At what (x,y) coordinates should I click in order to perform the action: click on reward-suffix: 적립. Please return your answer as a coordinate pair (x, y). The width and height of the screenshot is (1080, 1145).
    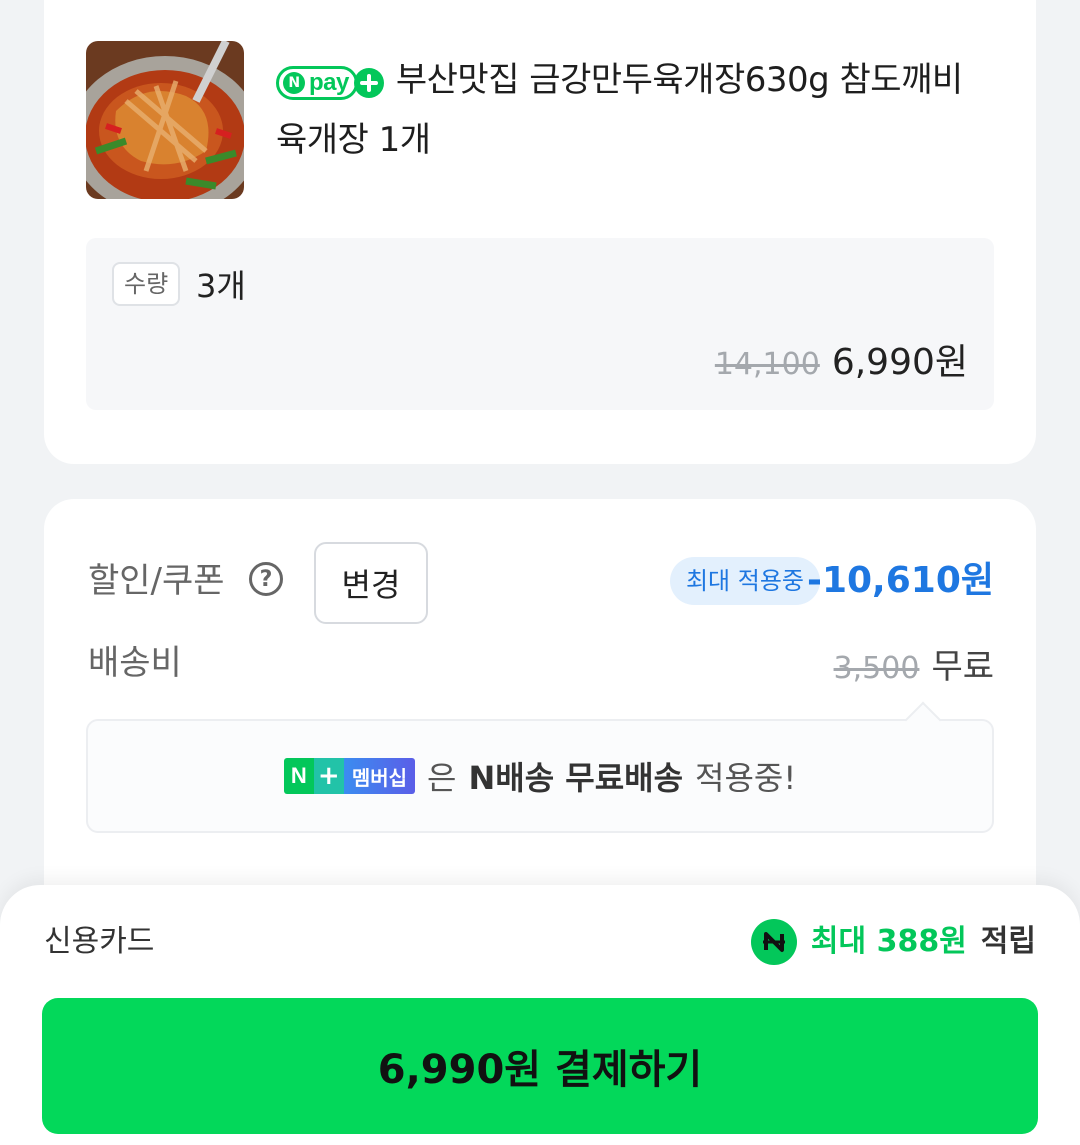
    Looking at the image, I should click on (1008, 941).